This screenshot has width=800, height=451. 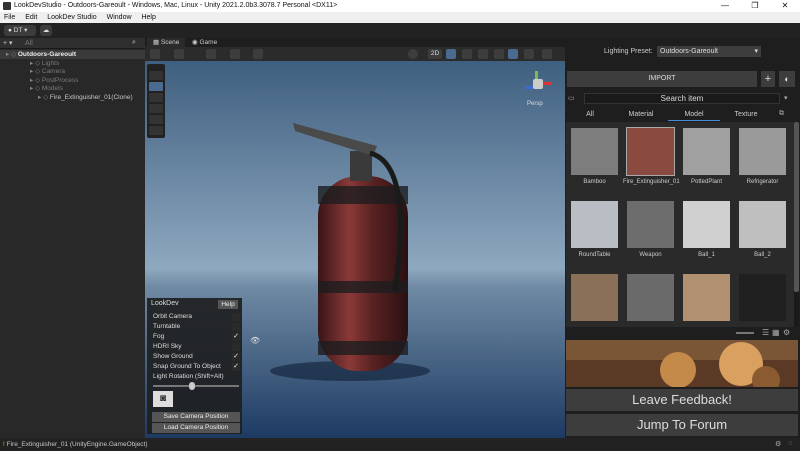 What do you see at coordinates (778, 444) in the screenshot?
I see `debug-icon: ⚙` at bounding box center [778, 444].